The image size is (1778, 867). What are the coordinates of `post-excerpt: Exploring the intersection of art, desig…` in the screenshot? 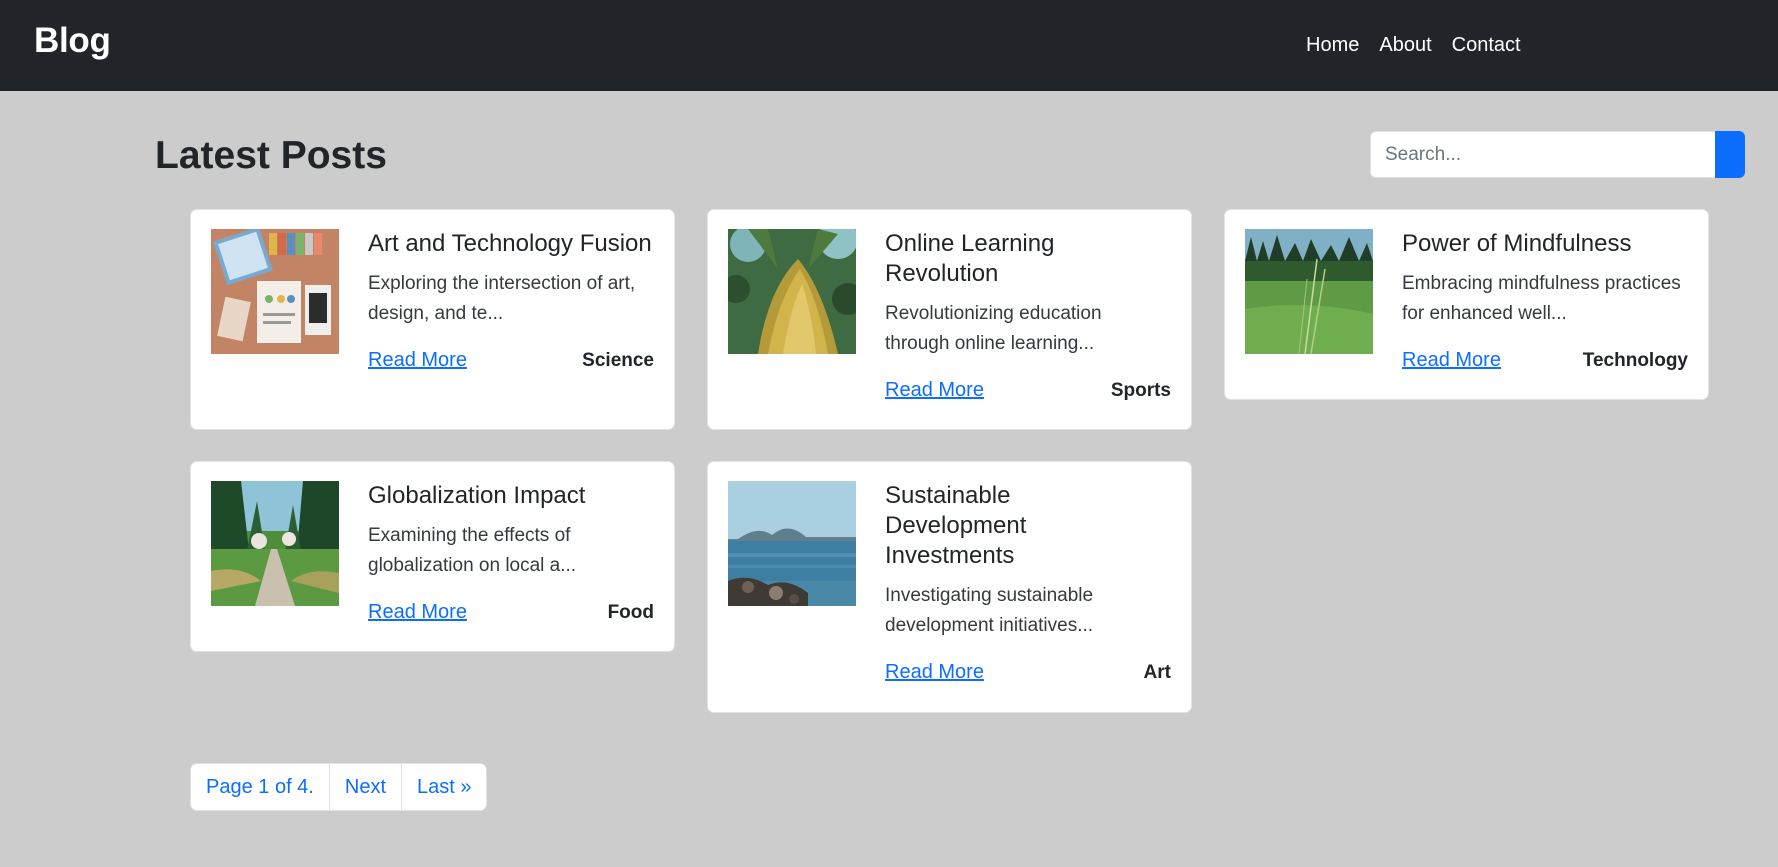 It's located at (502, 298).